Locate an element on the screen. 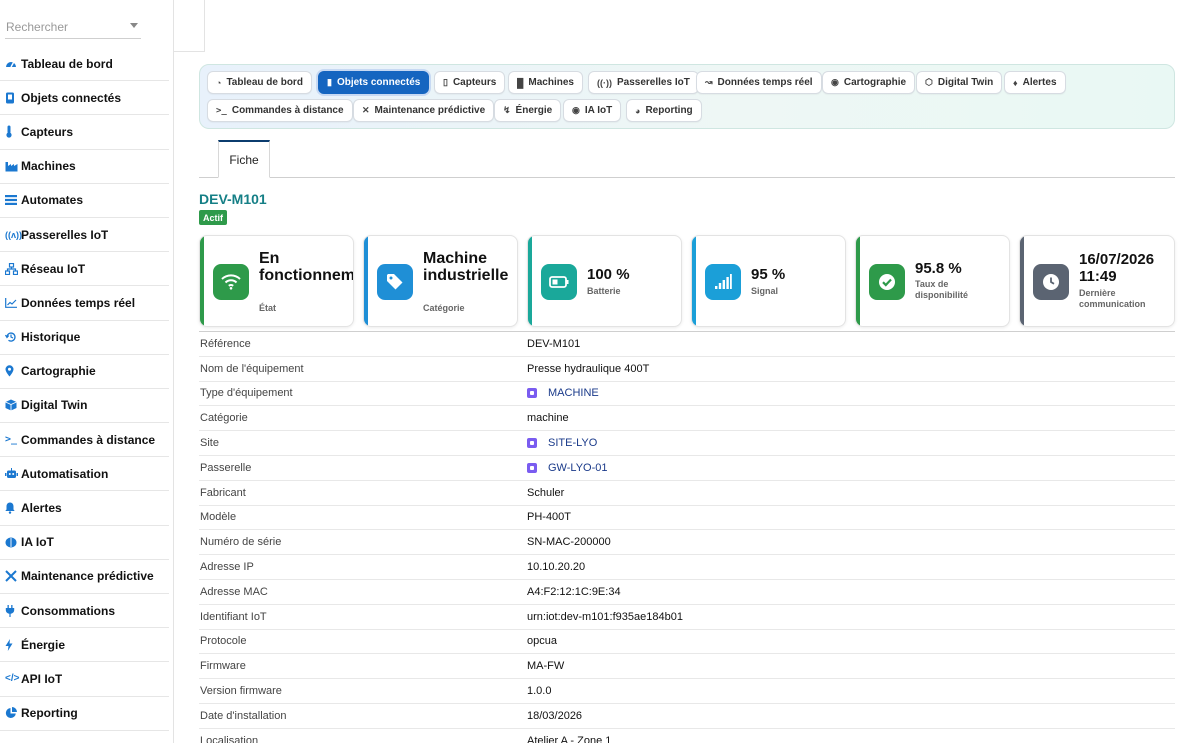 The image size is (1200, 743). sidebar-item-label: Automates is located at coordinates (52, 200).